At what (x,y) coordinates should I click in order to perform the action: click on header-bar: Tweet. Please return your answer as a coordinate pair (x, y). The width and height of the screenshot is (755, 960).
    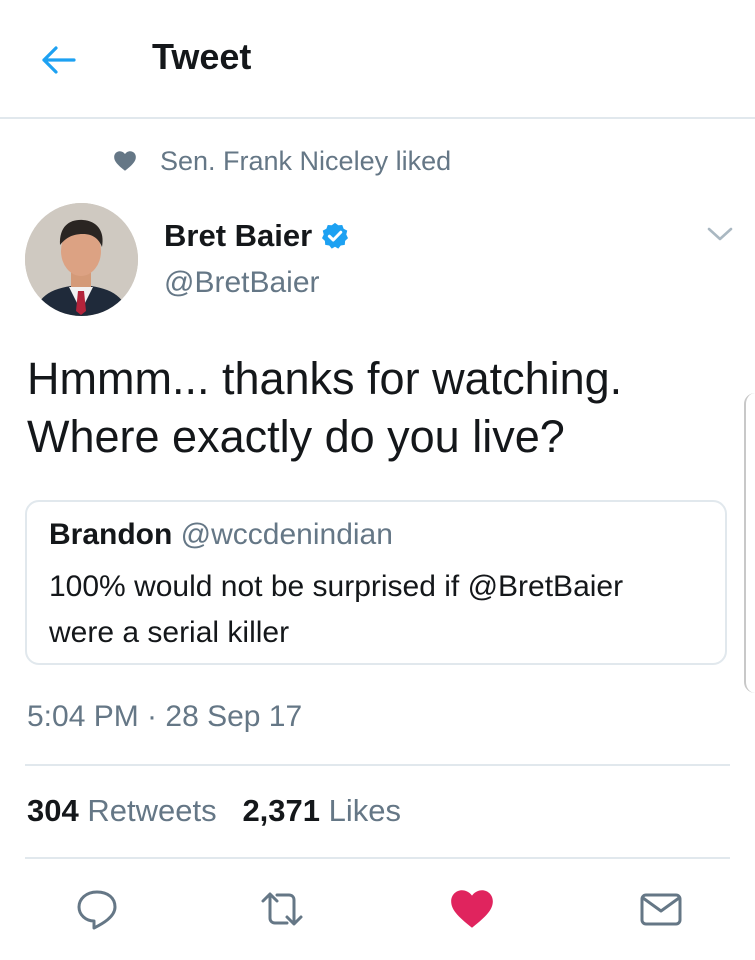
    Looking at the image, I should click on (377, 59).